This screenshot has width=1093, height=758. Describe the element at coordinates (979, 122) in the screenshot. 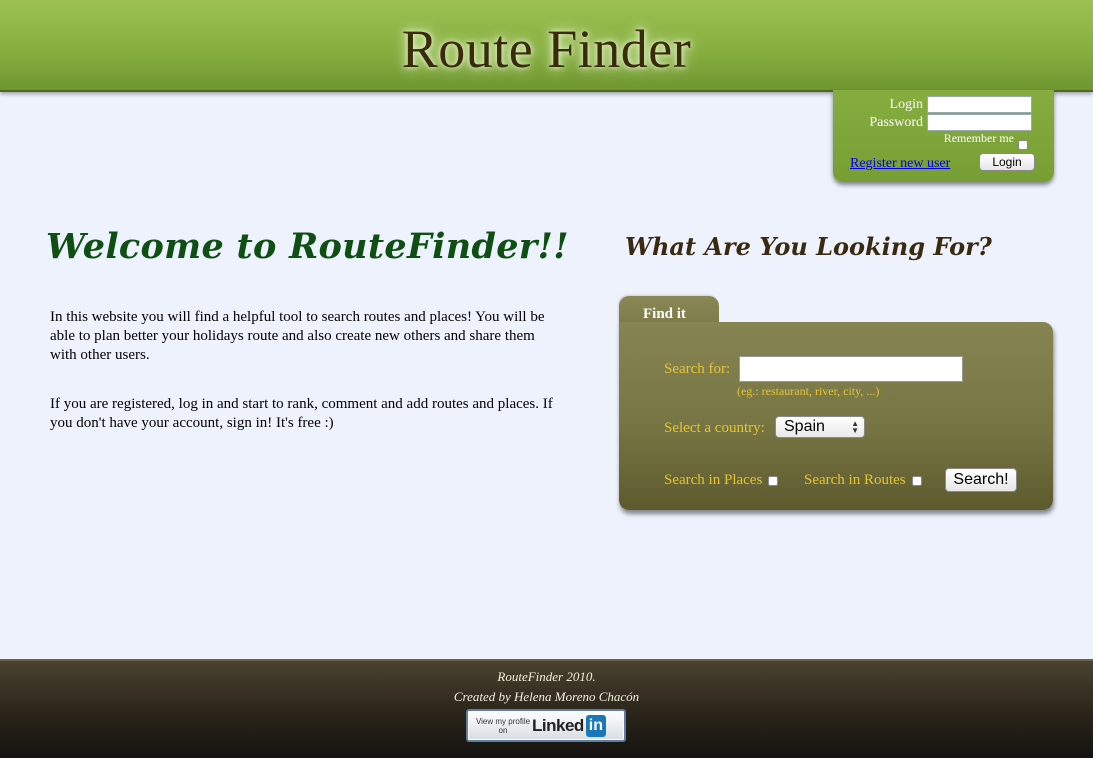

I see `password-field` at that location.